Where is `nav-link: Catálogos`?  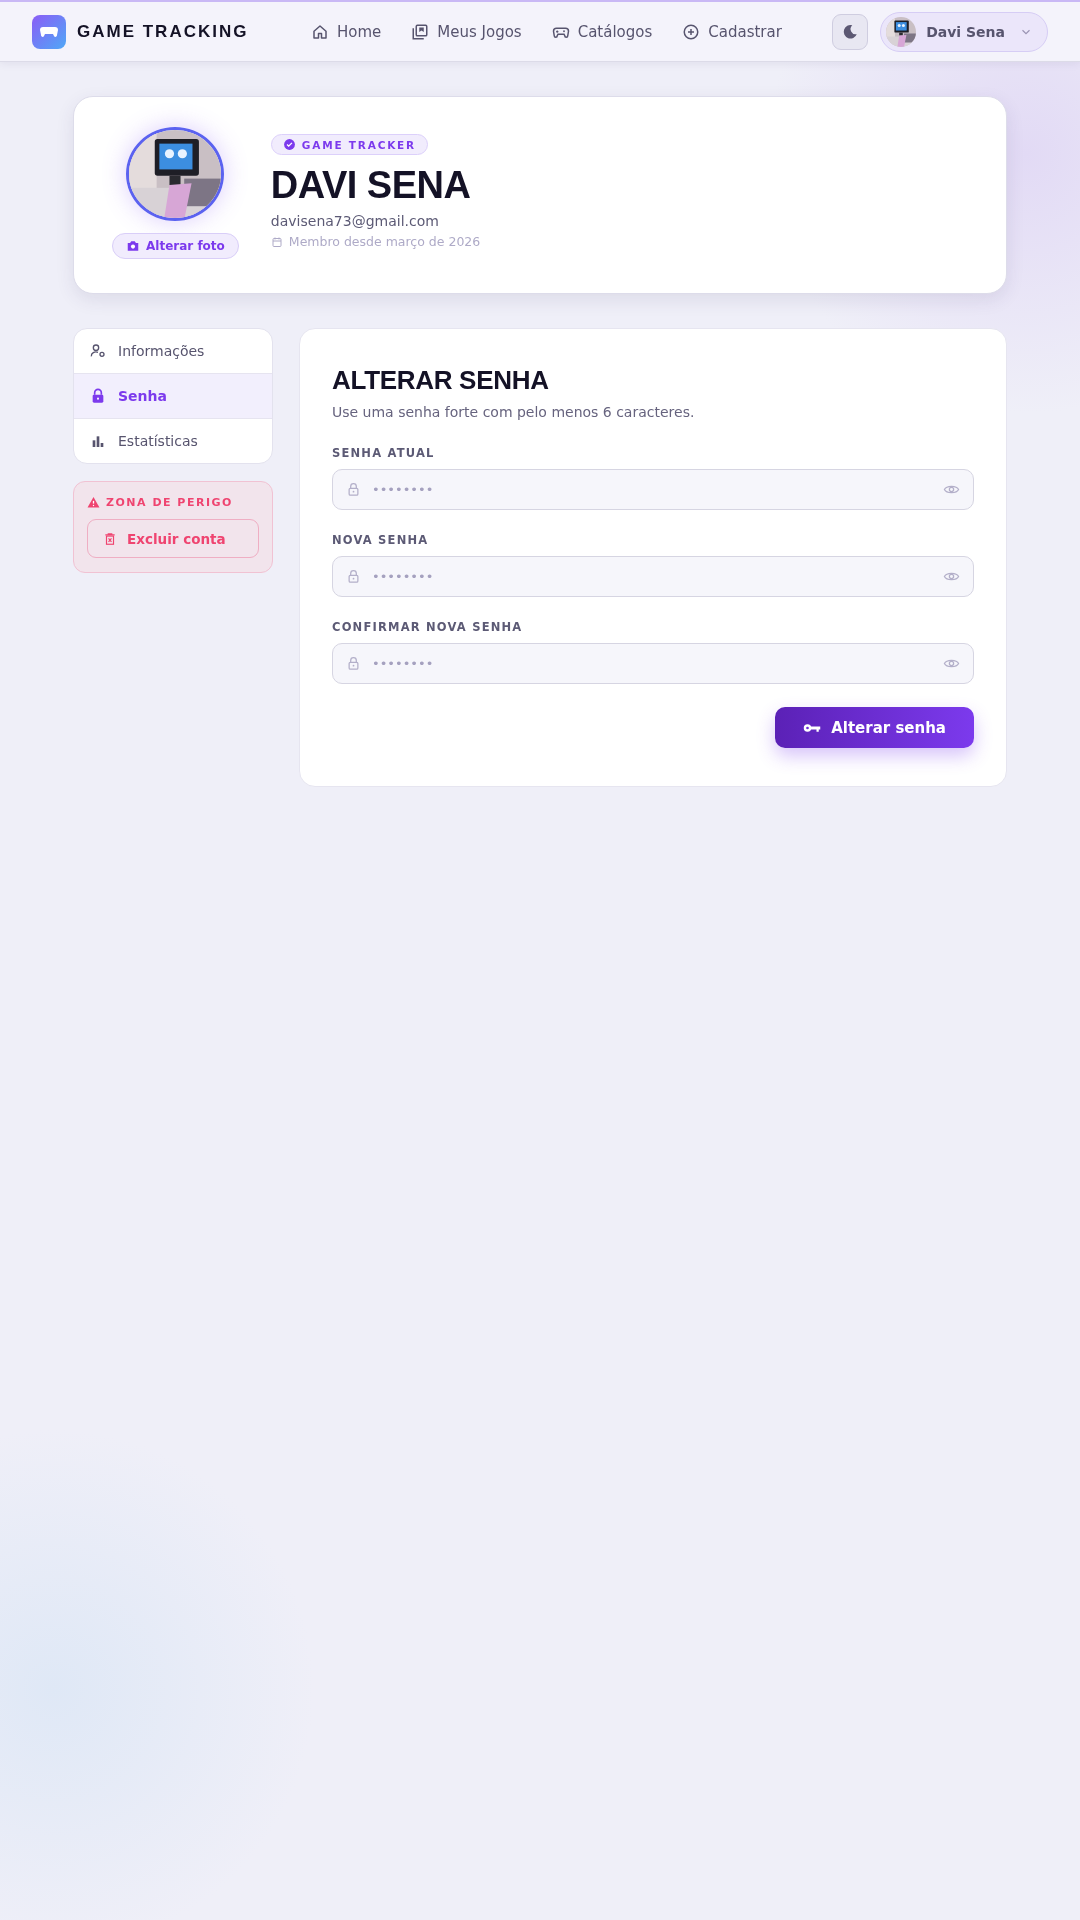
nav-link: Catálogos is located at coordinates (602, 31).